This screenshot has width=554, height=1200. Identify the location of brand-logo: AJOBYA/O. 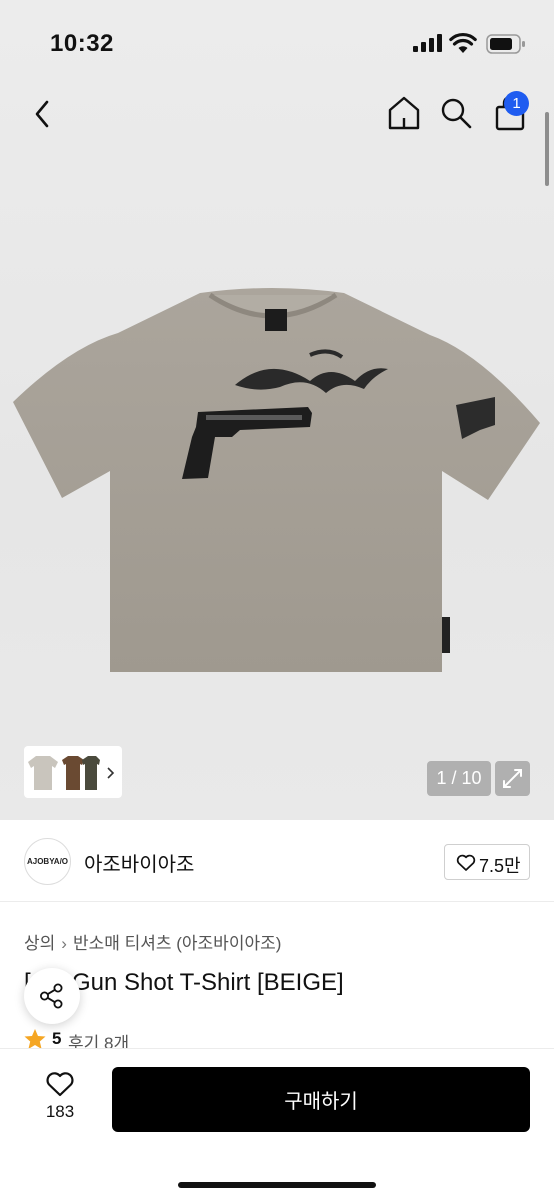
(47, 861).